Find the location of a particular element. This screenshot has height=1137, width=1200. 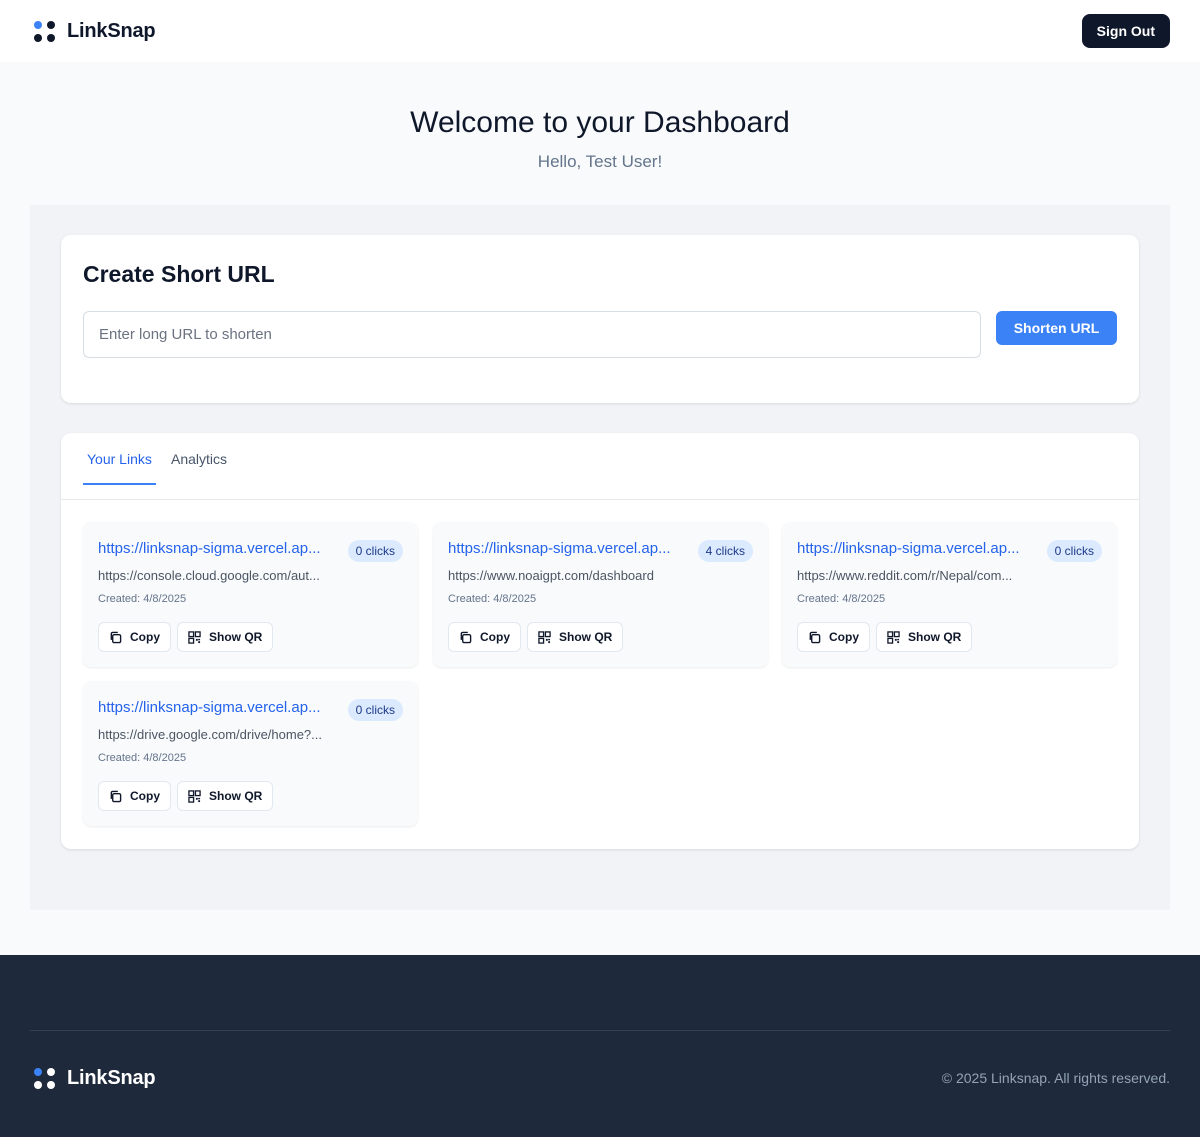

tab-bar: Your Links Analytics is located at coordinates (600, 466).